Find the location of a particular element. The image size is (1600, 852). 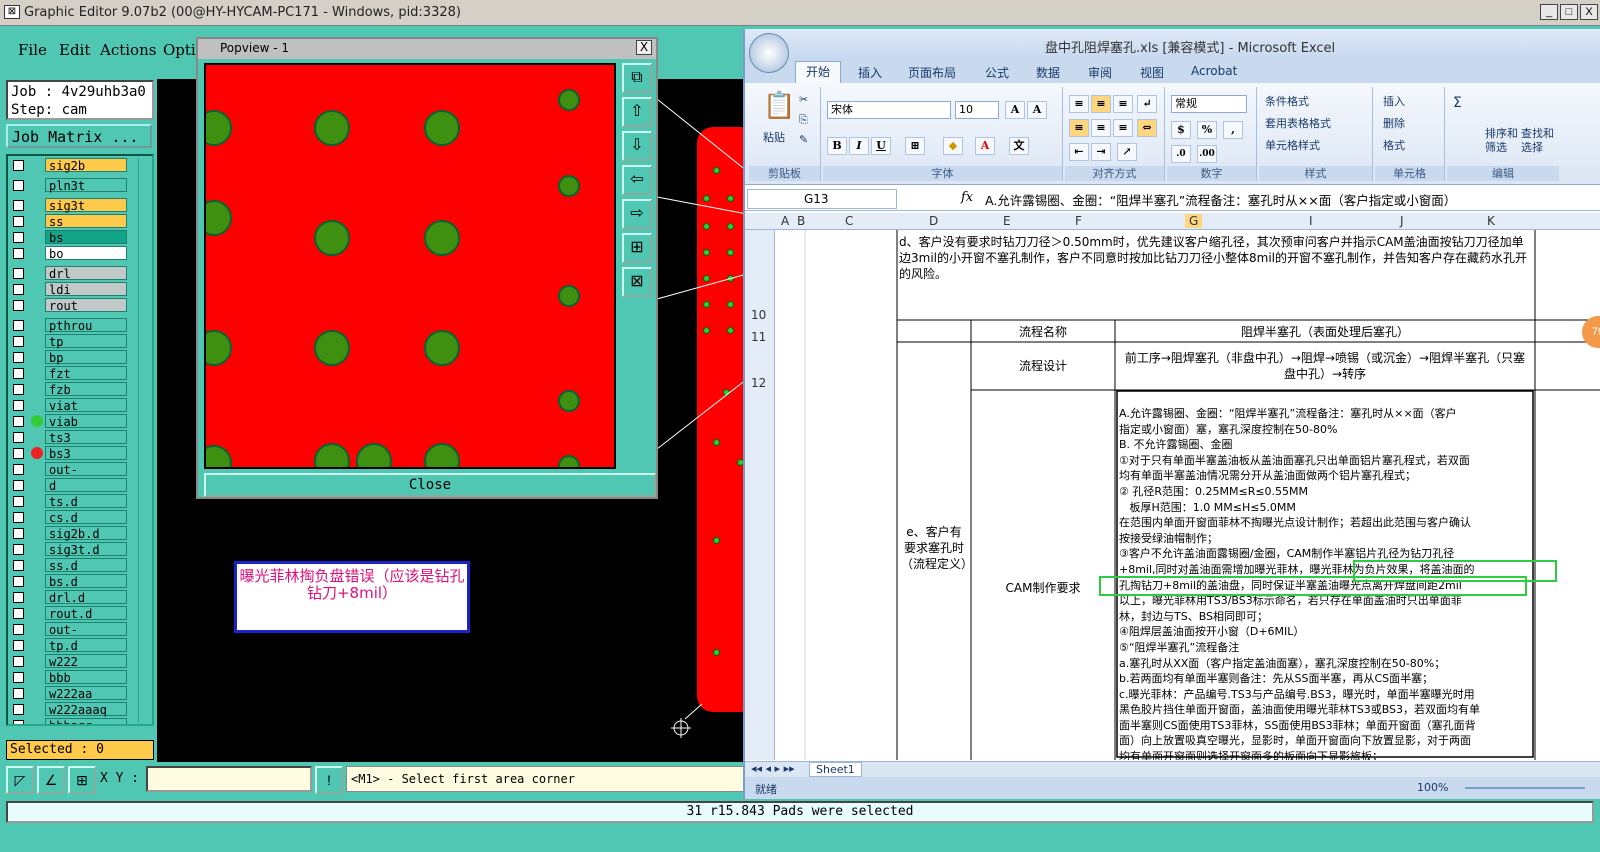

layer-name: ss is located at coordinates (86, 221).